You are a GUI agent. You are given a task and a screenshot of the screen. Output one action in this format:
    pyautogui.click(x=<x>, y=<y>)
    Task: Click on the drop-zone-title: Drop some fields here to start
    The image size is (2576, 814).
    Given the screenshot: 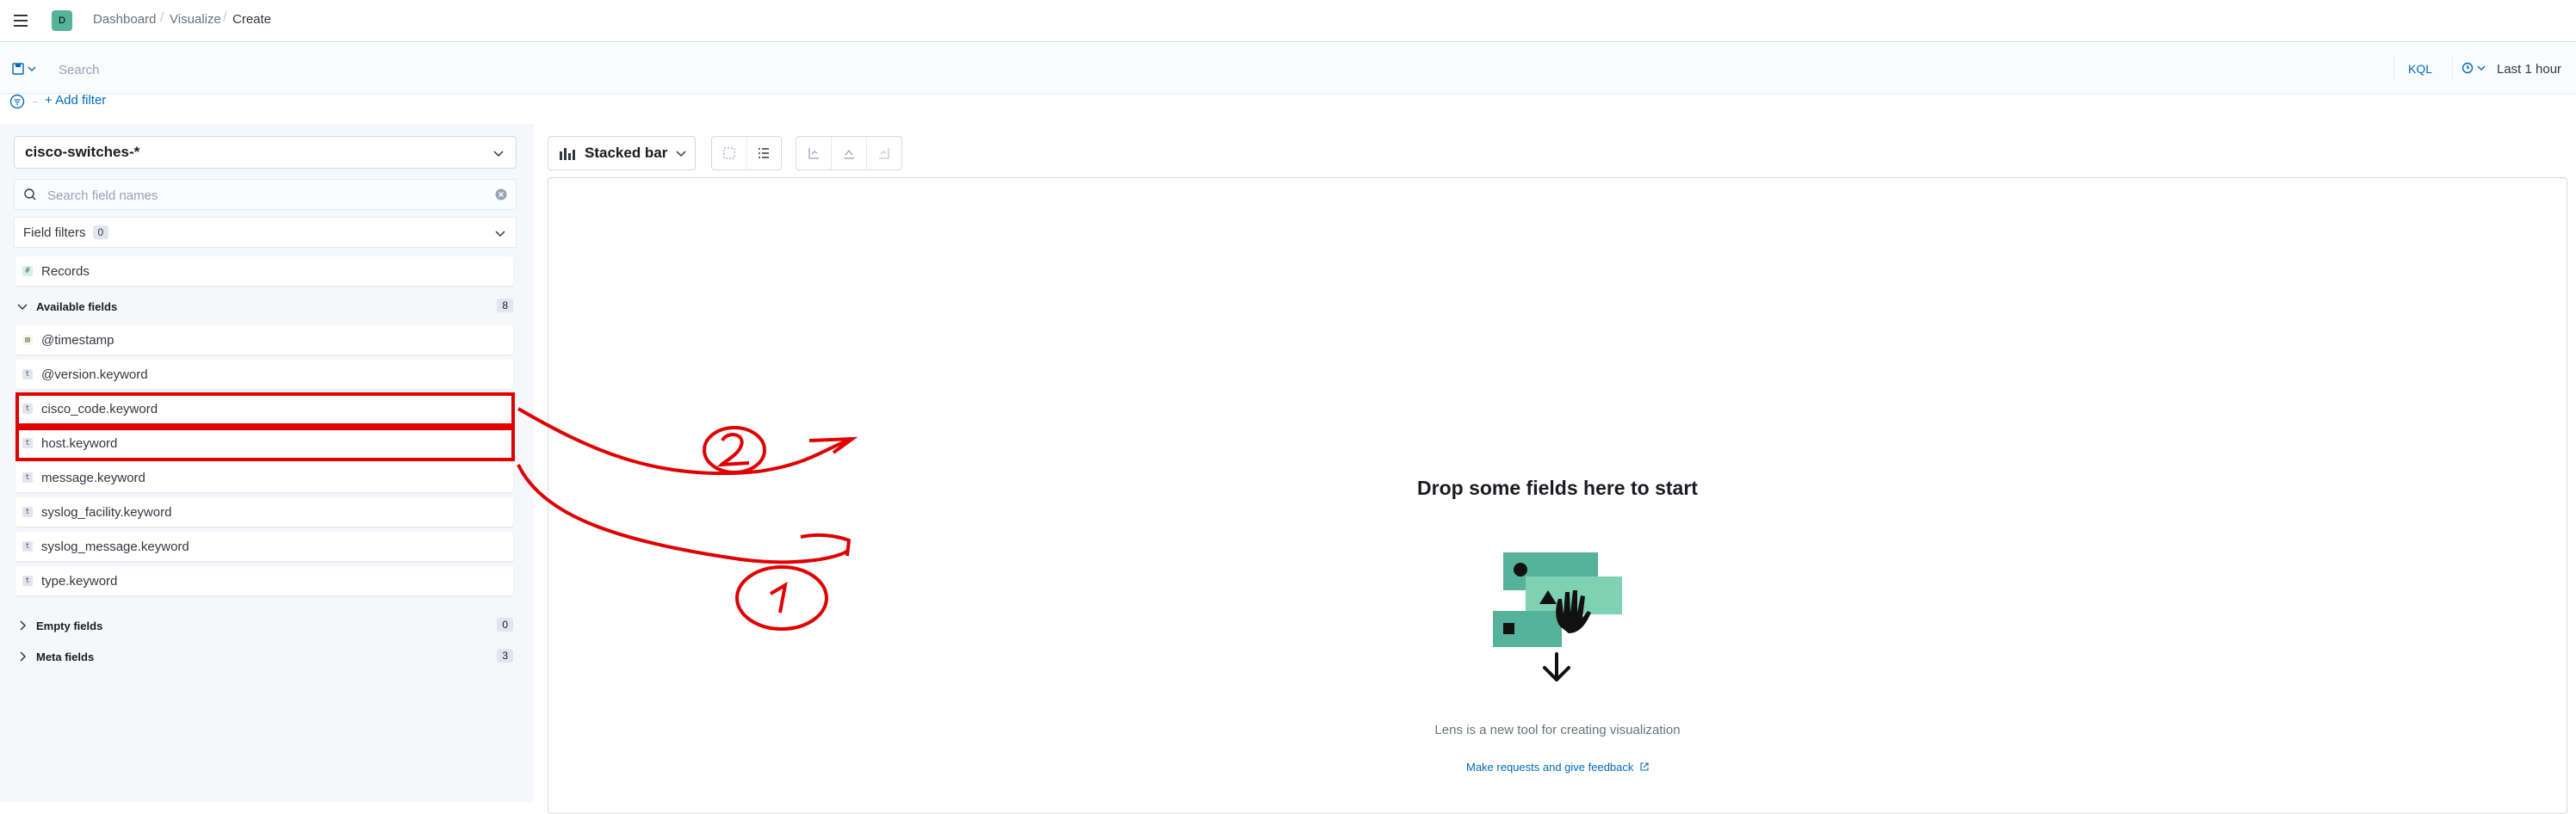 What is the action you would take?
    pyautogui.click(x=1558, y=488)
    